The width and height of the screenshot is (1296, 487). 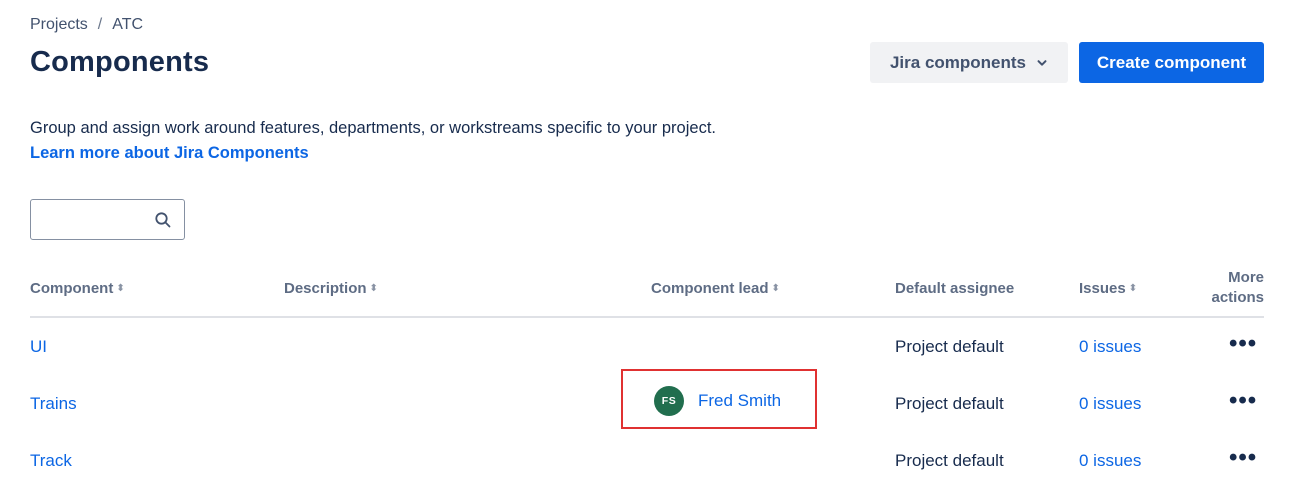 I want to click on breadcrumb-projects: Projects, so click(x=59, y=25).